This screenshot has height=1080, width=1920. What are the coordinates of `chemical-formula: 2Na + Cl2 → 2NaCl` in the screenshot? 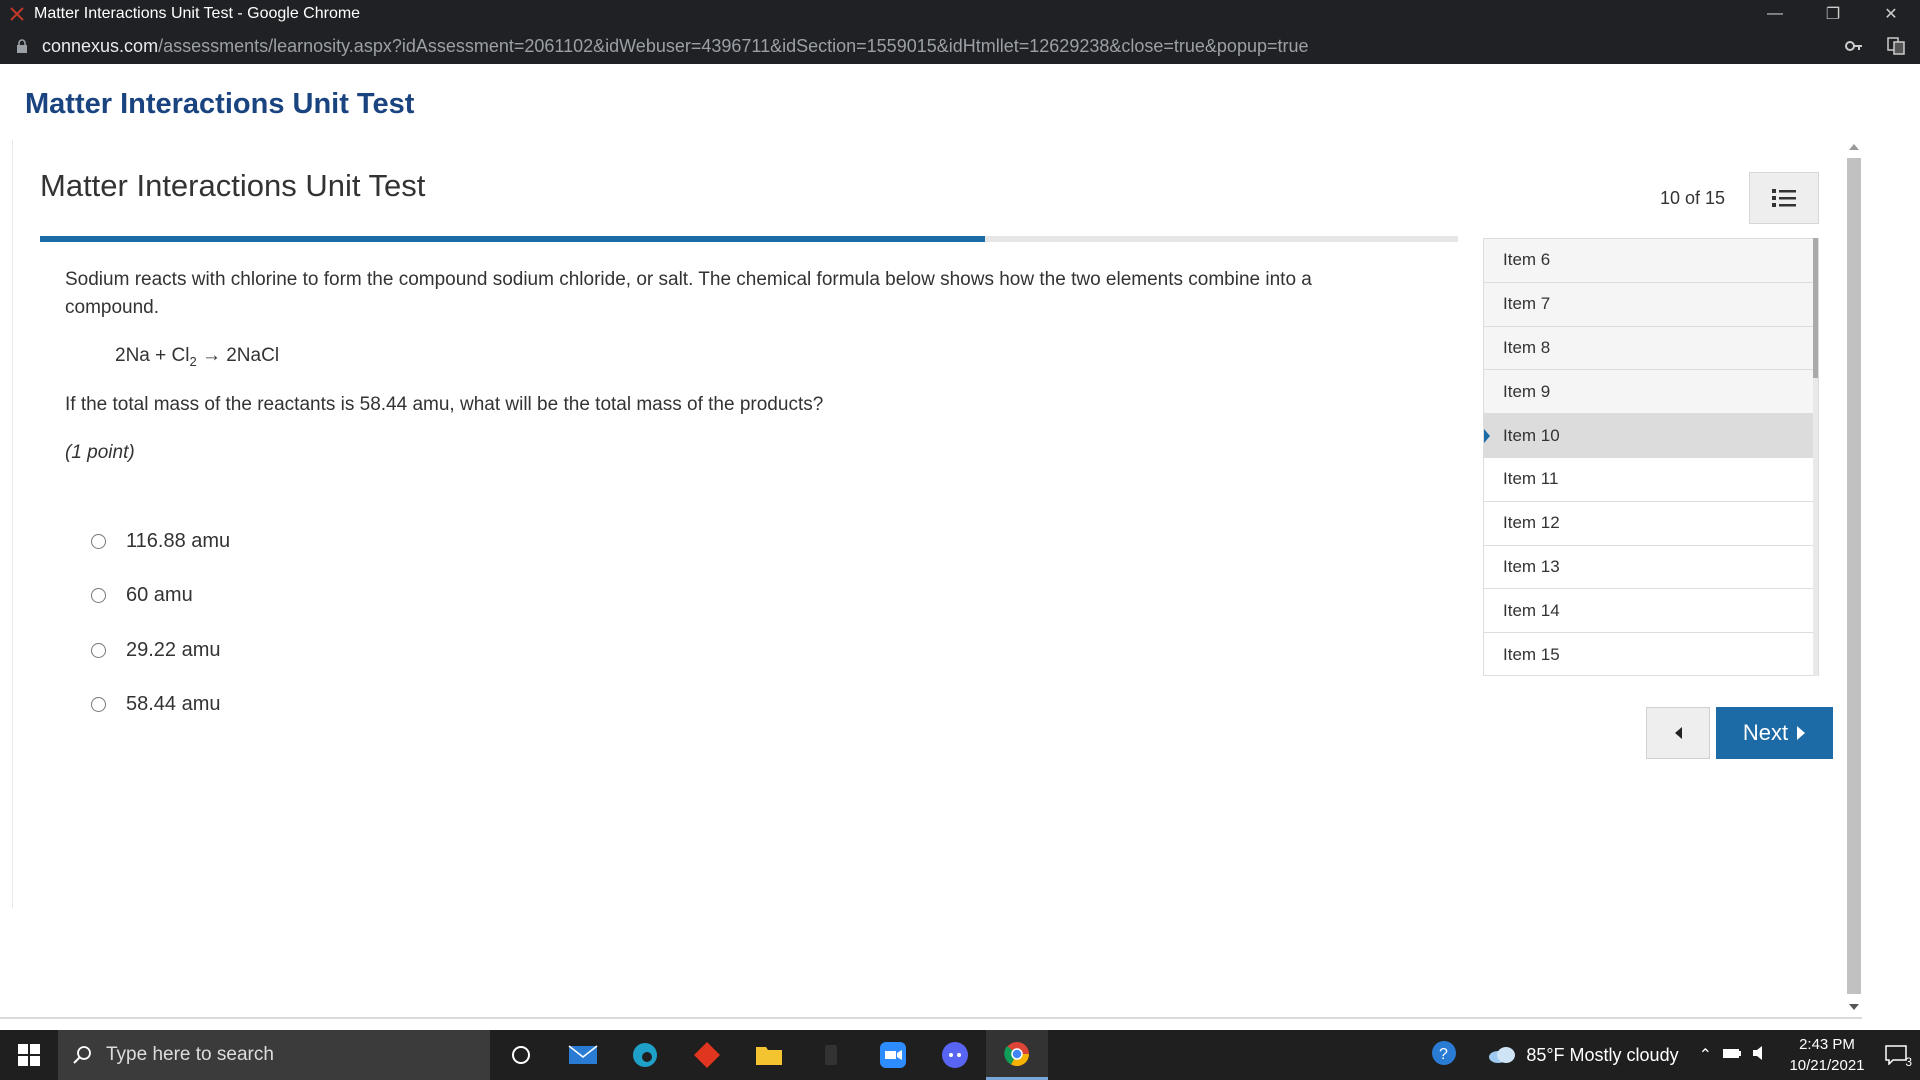 It's located at (197, 357).